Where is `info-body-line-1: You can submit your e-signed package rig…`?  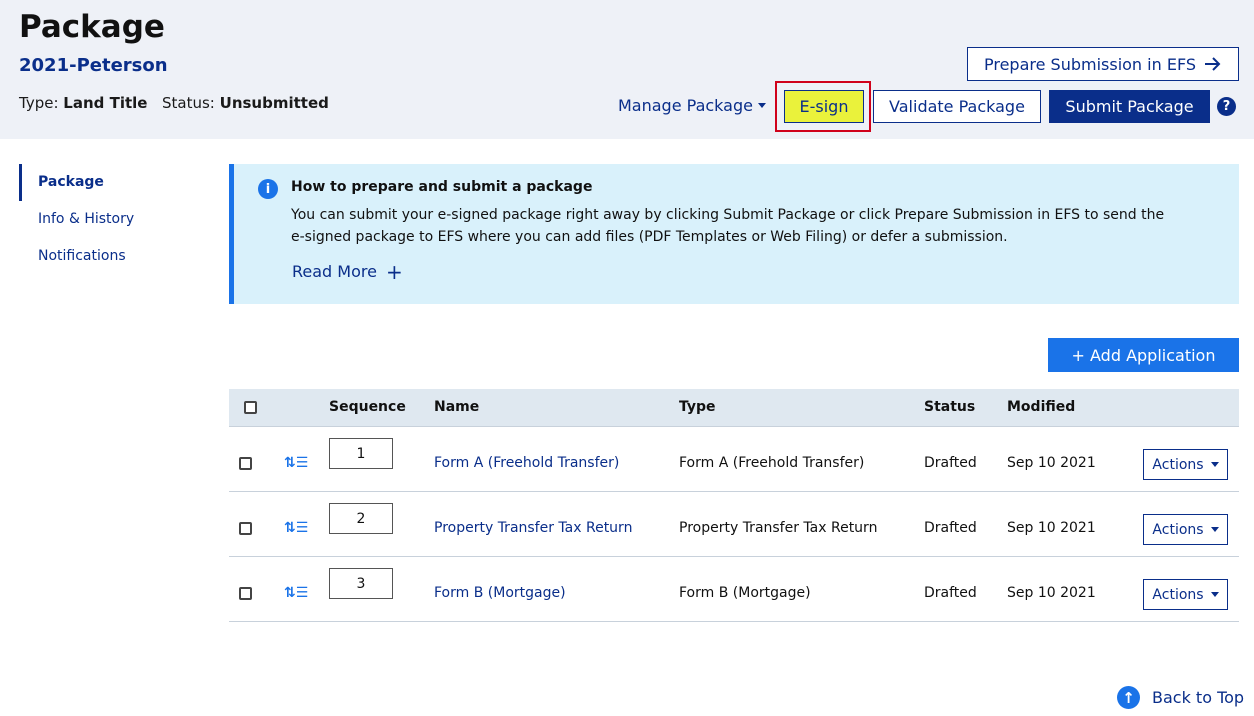
info-body-line-1: You can submit your e-signed package rig… is located at coordinates (728, 215).